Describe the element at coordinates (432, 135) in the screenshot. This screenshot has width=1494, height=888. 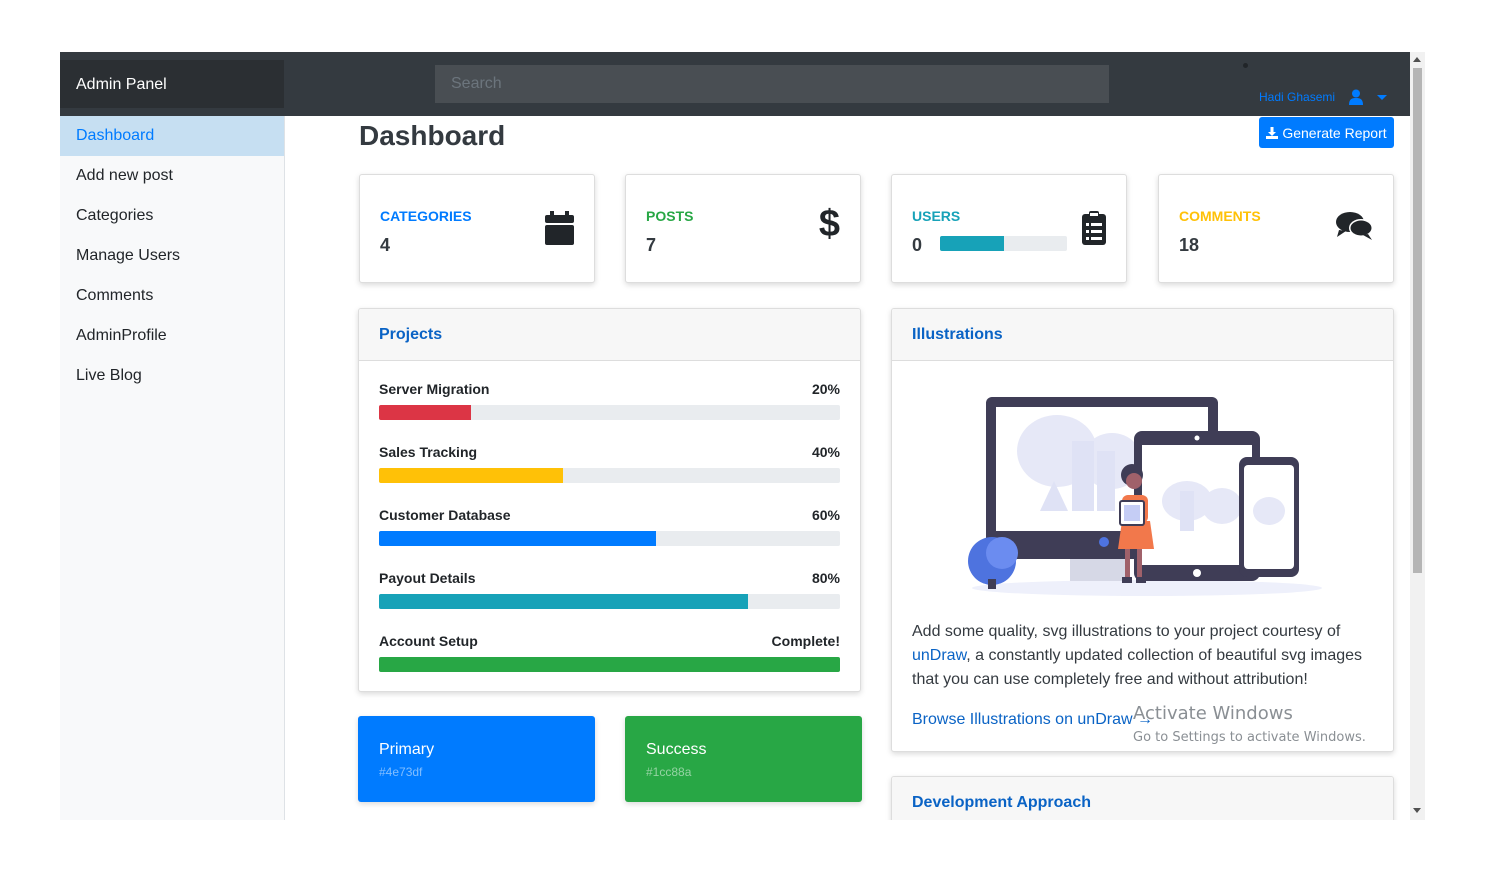
I see `page-title: Dashboard` at that location.